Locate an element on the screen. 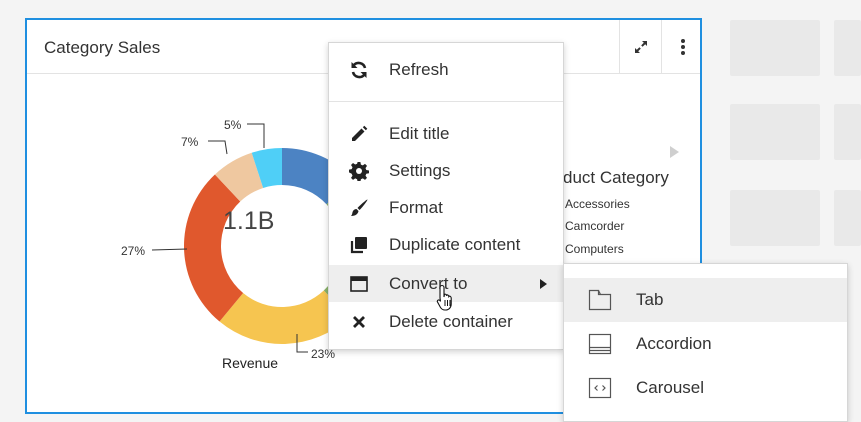 The height and width of the screenshot is (422, 861). expand-button is located at coordinates (640, 47).